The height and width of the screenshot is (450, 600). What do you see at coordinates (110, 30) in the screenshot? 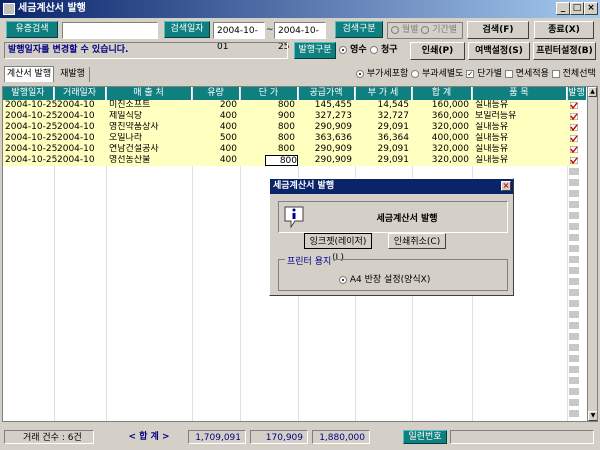
I see `customer-search-input` at bounding box center [110, 30].